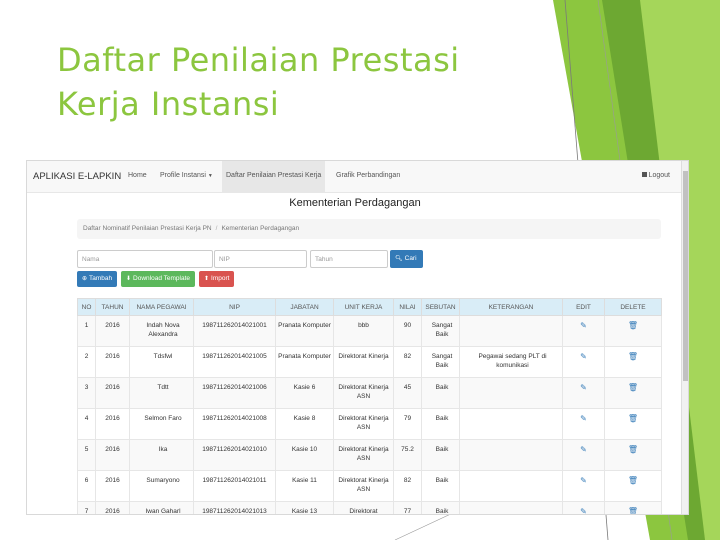 This screenshot has height=540, width=720. What do you see at coordinates (407, 362) in the screenshot?
I see `cell-score: 82` at bounding box center [407, 362].